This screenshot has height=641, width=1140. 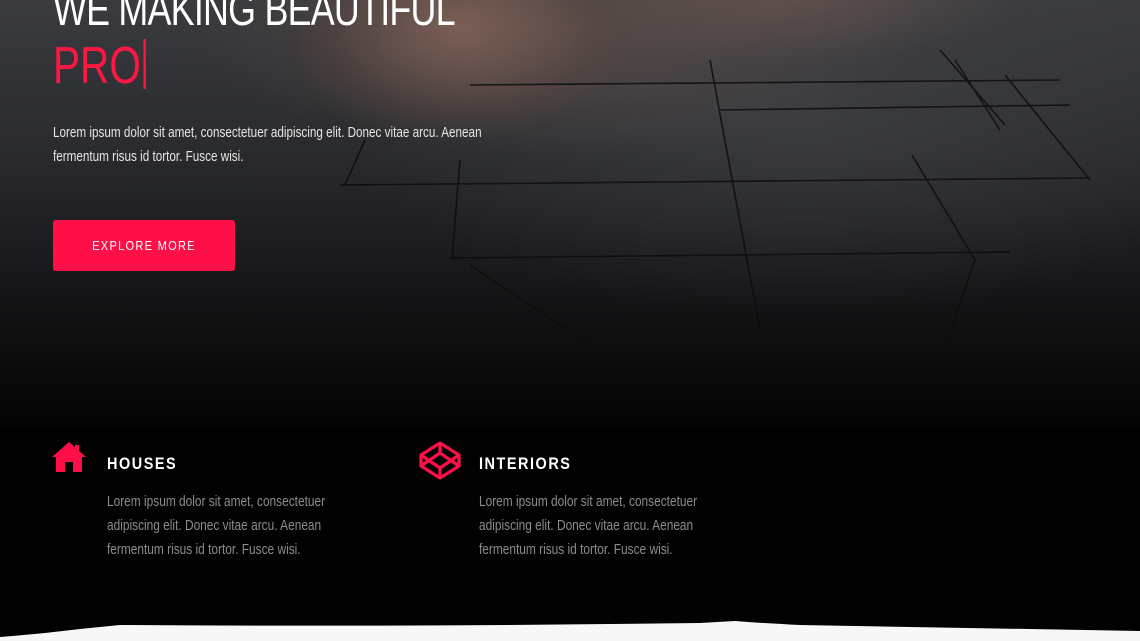 I want to click on house-icon, so click(x=69, y=457).